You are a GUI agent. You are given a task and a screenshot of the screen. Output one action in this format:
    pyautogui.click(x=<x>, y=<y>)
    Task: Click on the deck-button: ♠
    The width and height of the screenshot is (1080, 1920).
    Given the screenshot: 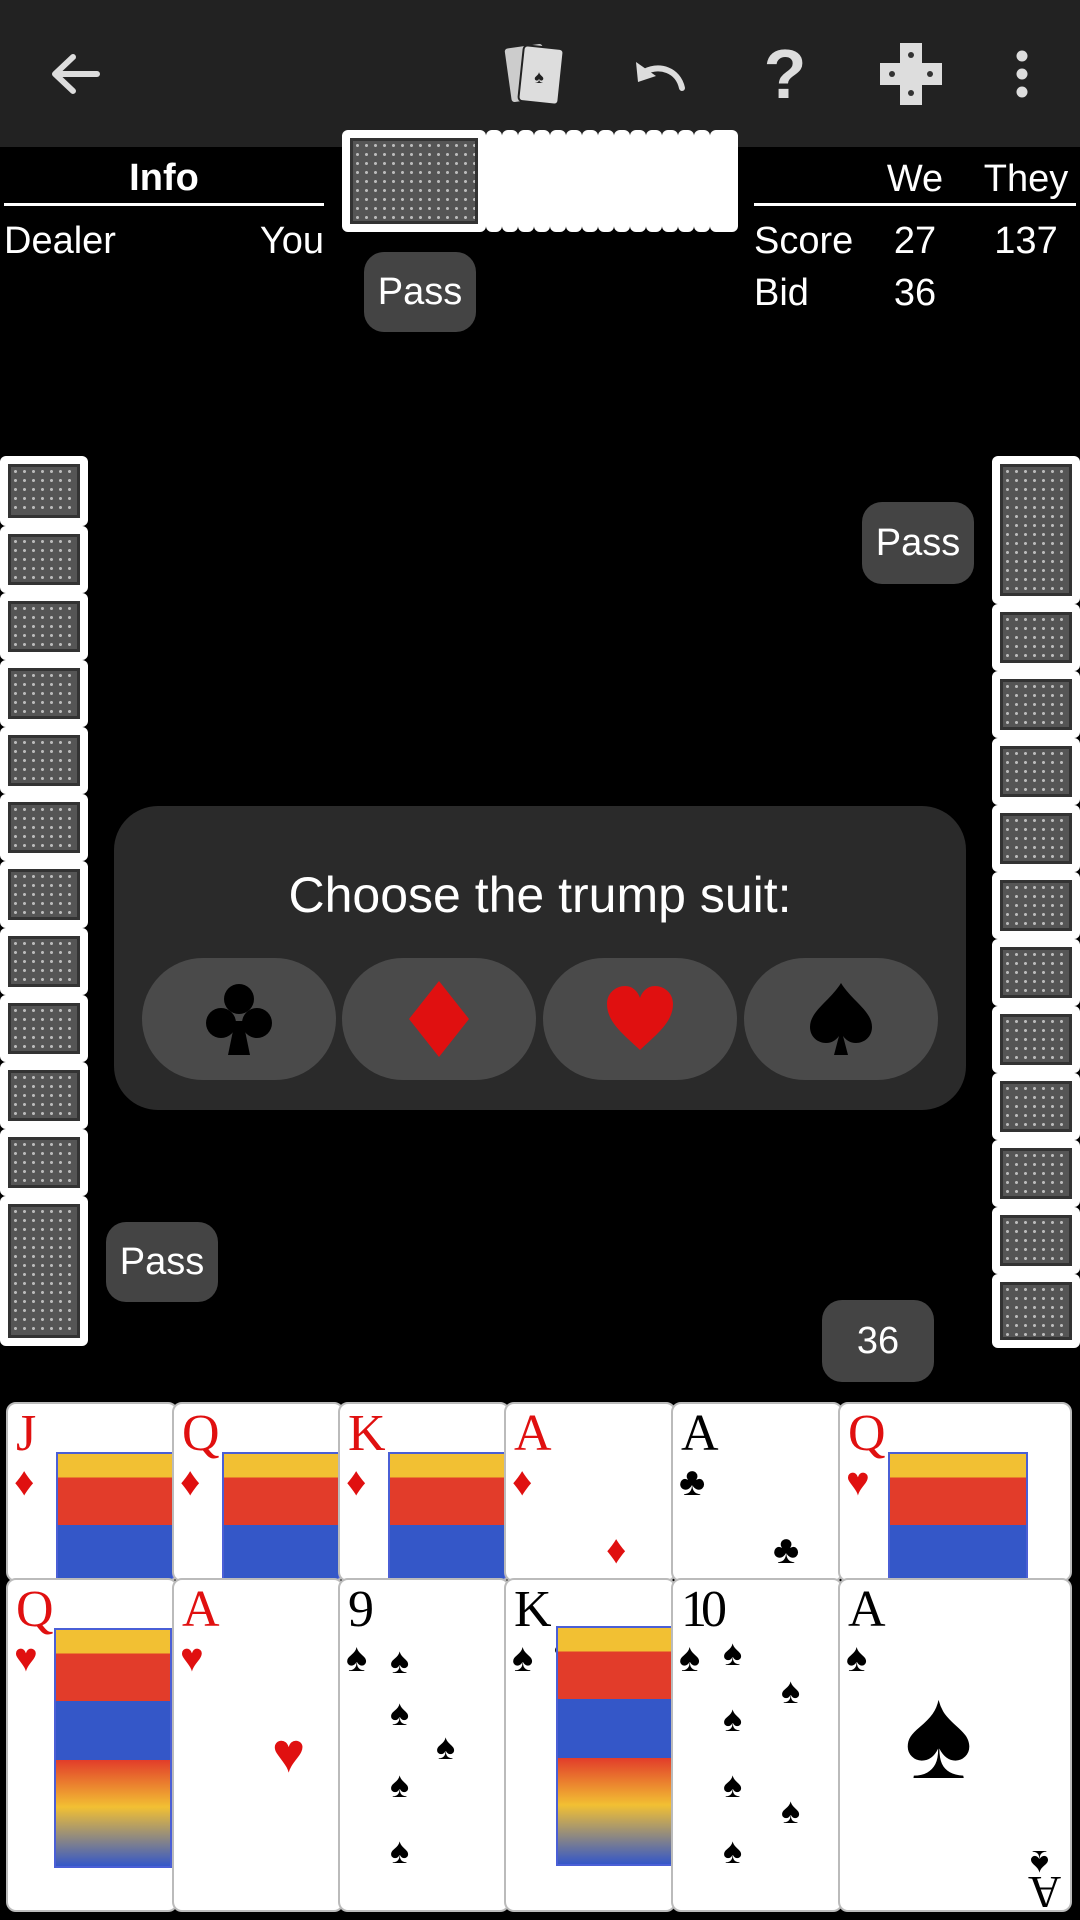 What is the action you would take?
    pyautogui.click(x=535, y=73)
    